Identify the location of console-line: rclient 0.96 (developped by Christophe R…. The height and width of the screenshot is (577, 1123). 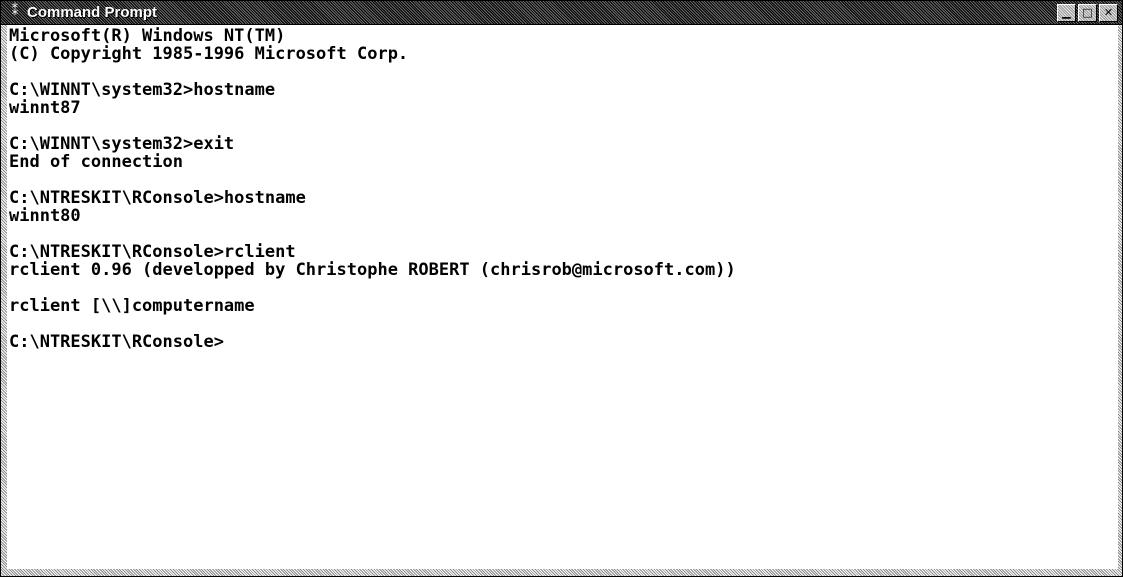
(372, 270).